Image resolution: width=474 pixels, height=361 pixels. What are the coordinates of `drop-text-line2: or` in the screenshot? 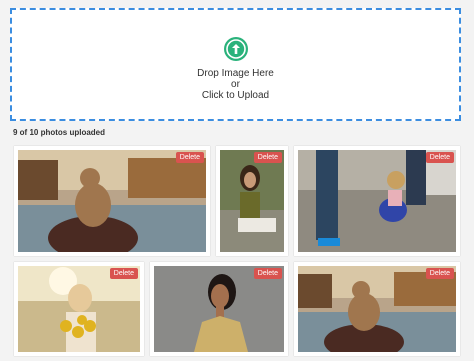 It's located at (235, 84).